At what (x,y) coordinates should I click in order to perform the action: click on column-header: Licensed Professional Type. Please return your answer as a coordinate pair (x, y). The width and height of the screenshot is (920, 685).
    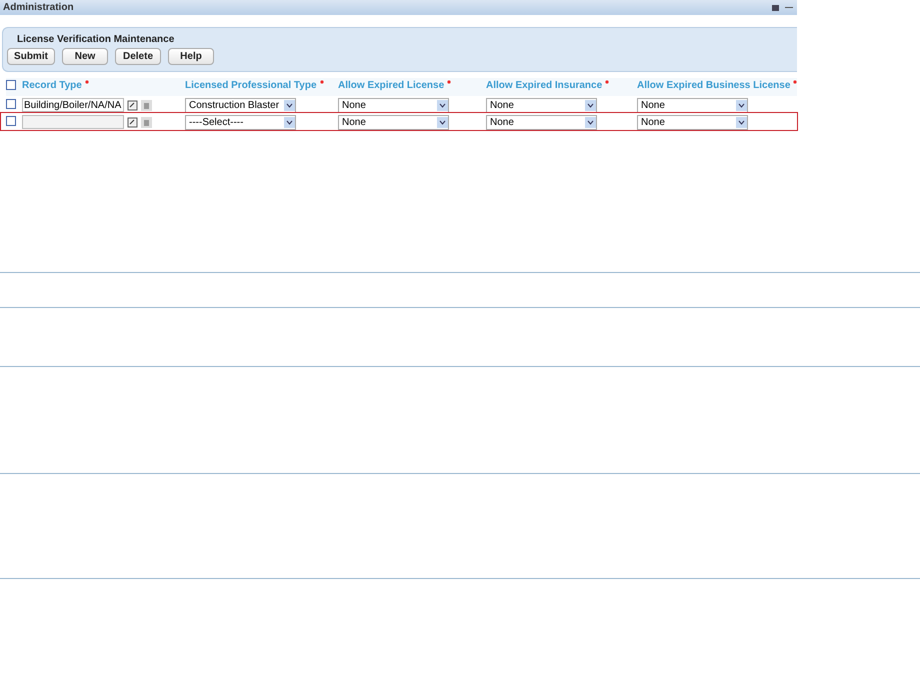
    Looking at the image, I should click on (261, 87).